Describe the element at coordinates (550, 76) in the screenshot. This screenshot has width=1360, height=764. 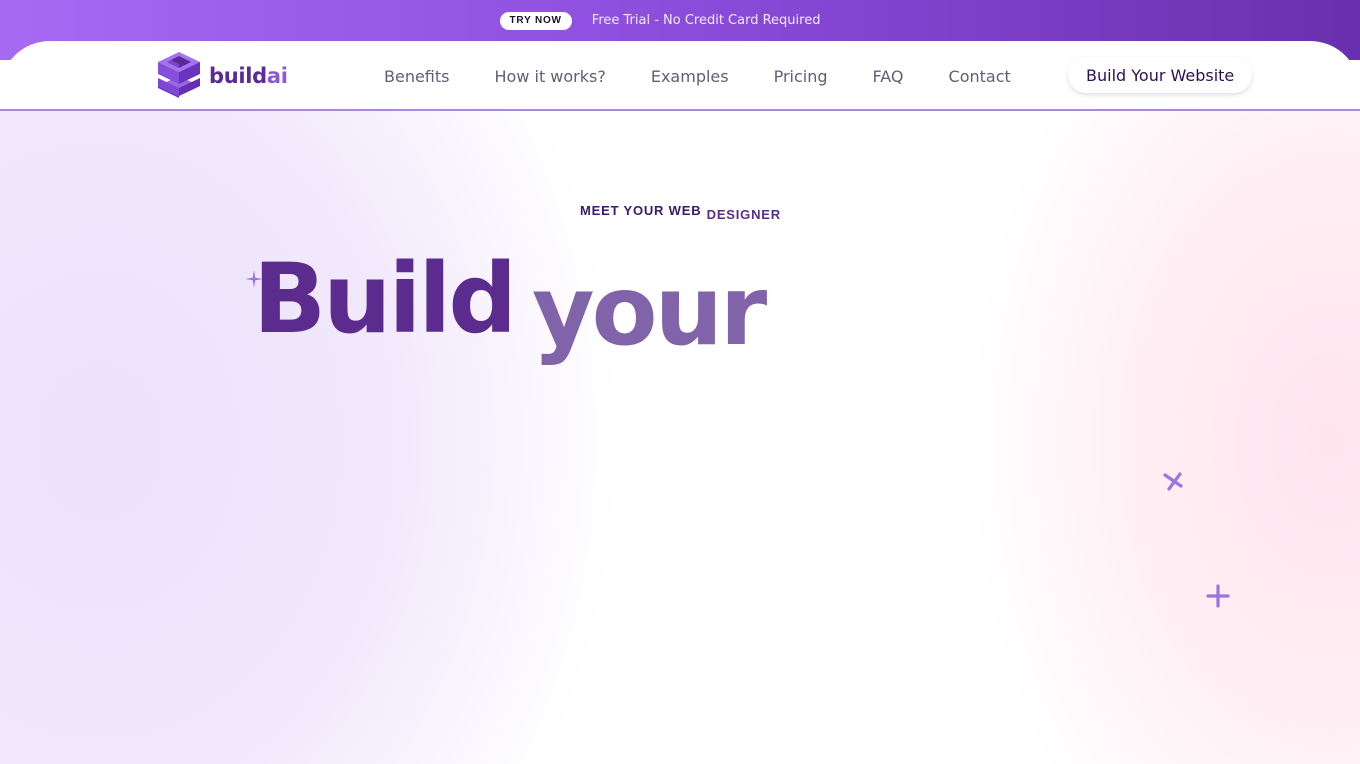
I see `nav-link-how-it-works: How it works?` at that location.